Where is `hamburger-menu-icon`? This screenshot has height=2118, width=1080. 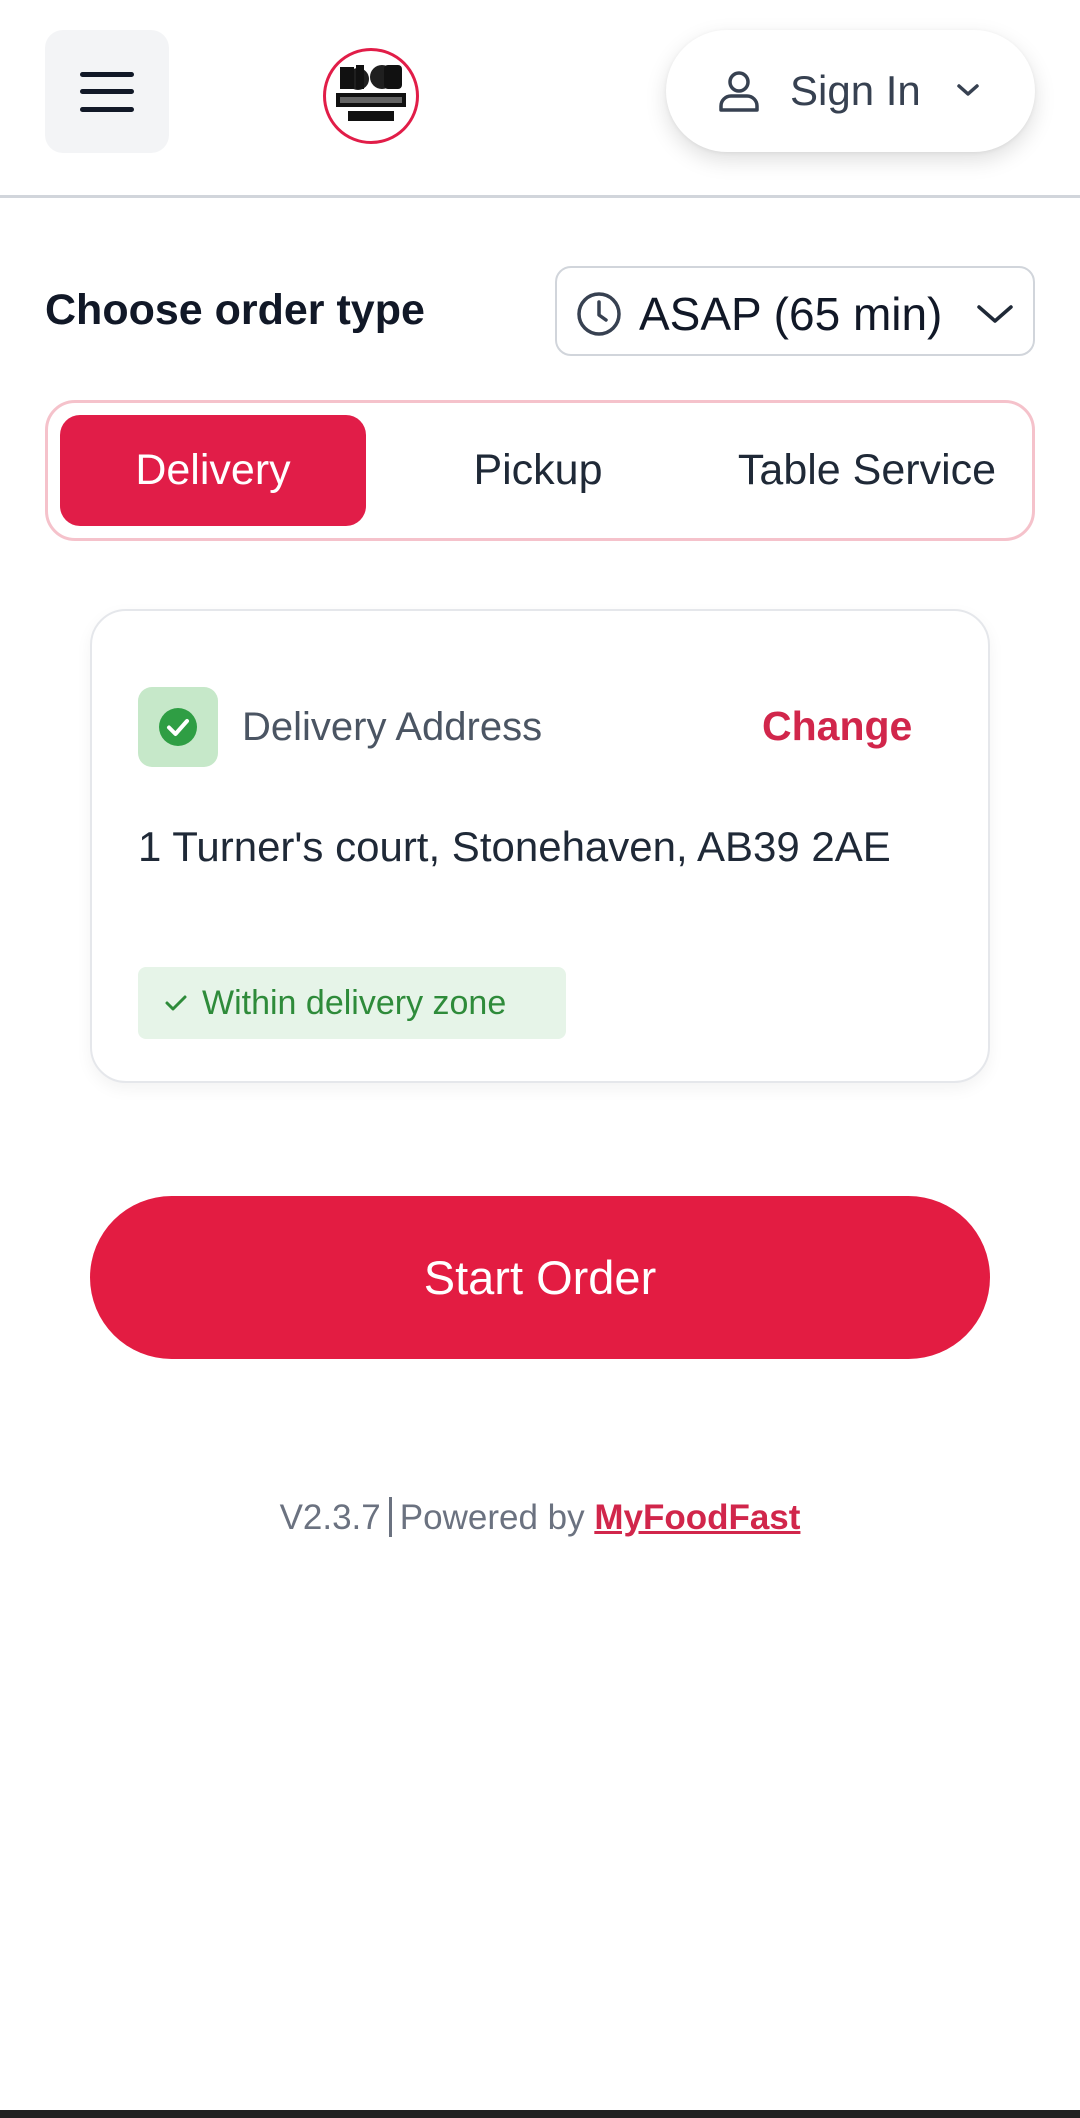 hamburger-menu-icon is located at coordinates (107, 91).